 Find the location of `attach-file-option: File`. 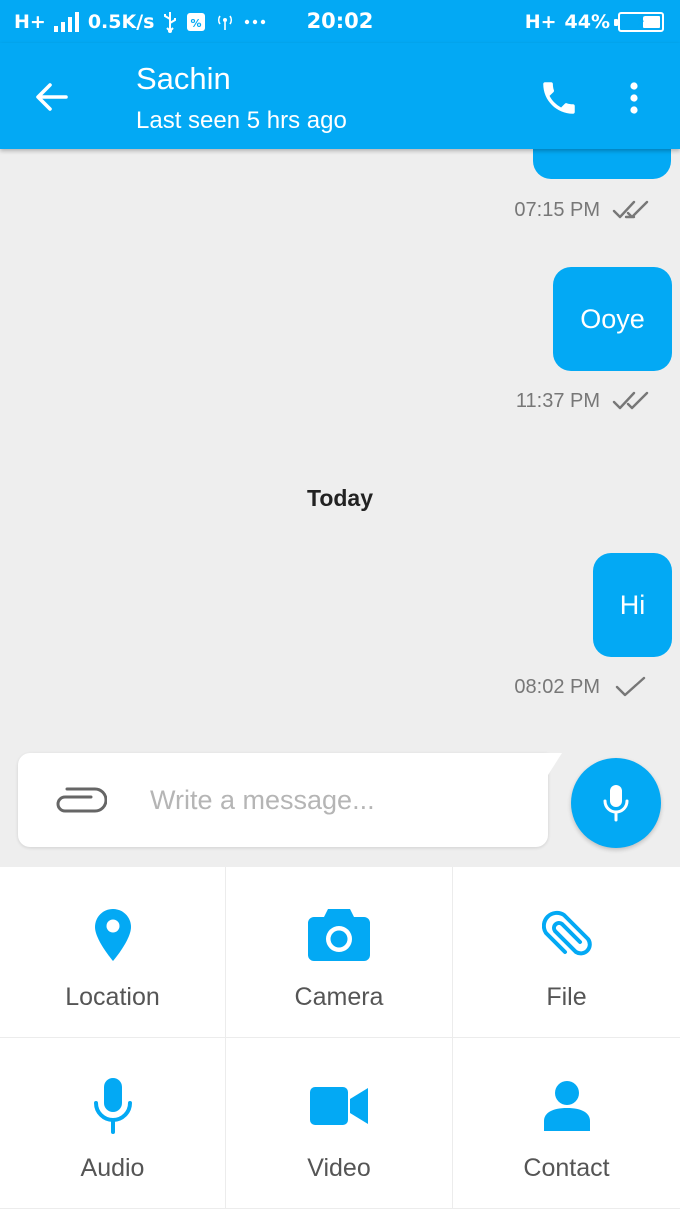

attach-file-option: File is located at coordinates (566, 952).